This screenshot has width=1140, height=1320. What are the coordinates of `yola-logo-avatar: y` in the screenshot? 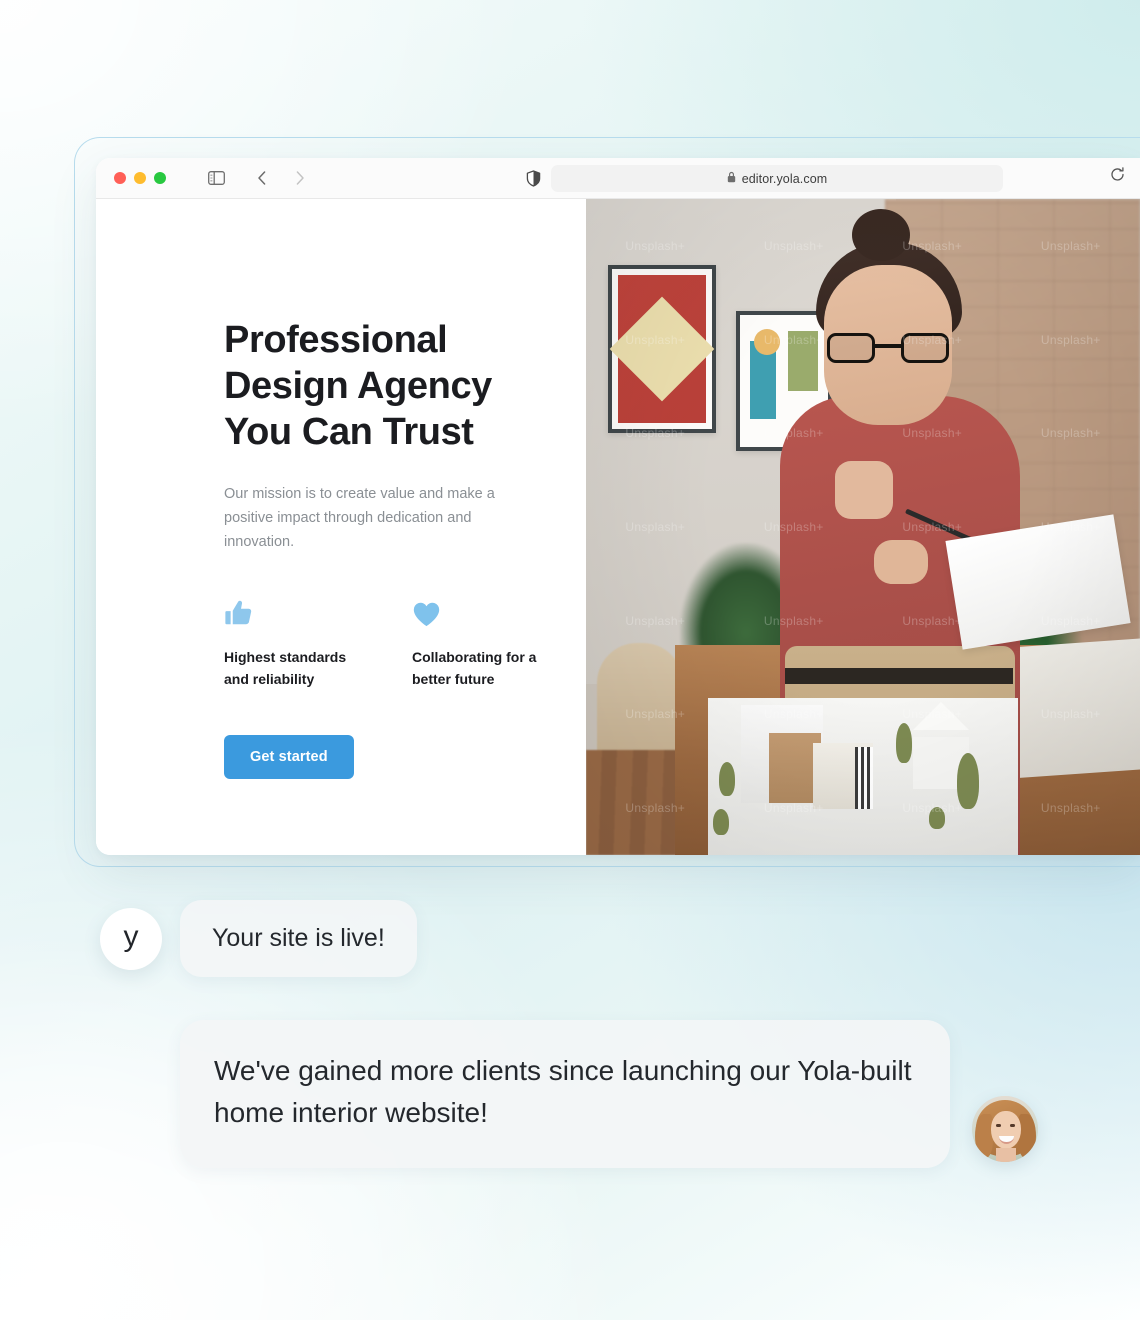 It's located at (131, 938).